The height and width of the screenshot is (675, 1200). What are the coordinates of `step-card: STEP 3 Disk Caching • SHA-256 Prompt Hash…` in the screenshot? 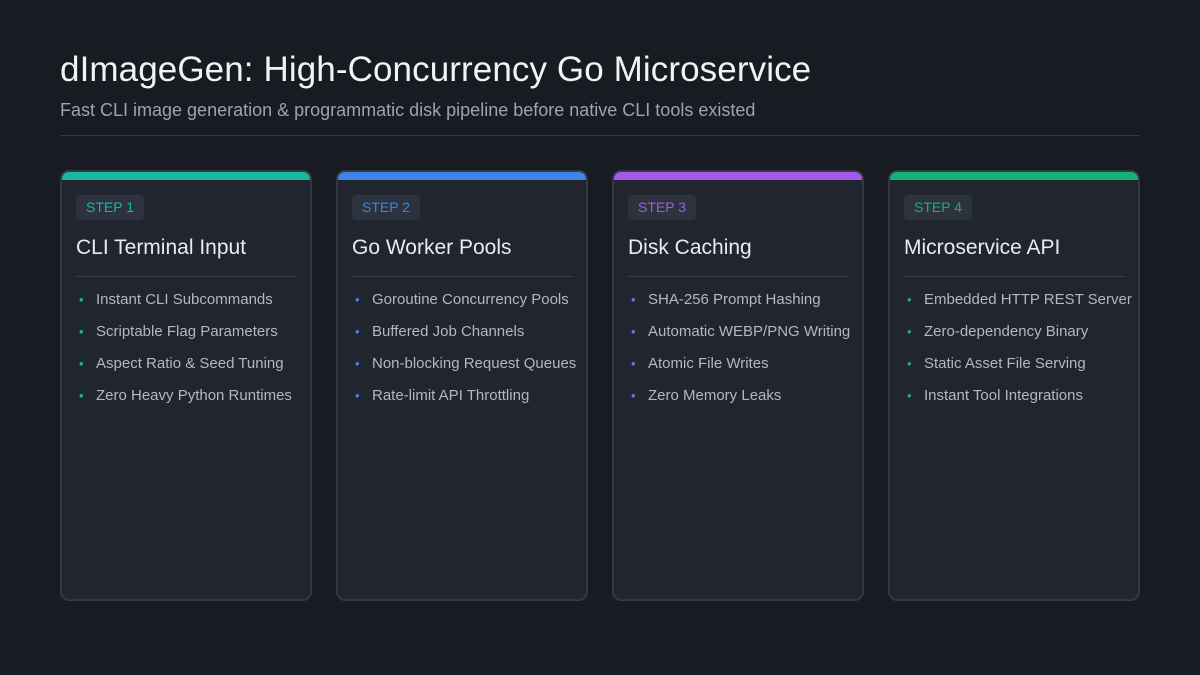 It's located at (738, 385).